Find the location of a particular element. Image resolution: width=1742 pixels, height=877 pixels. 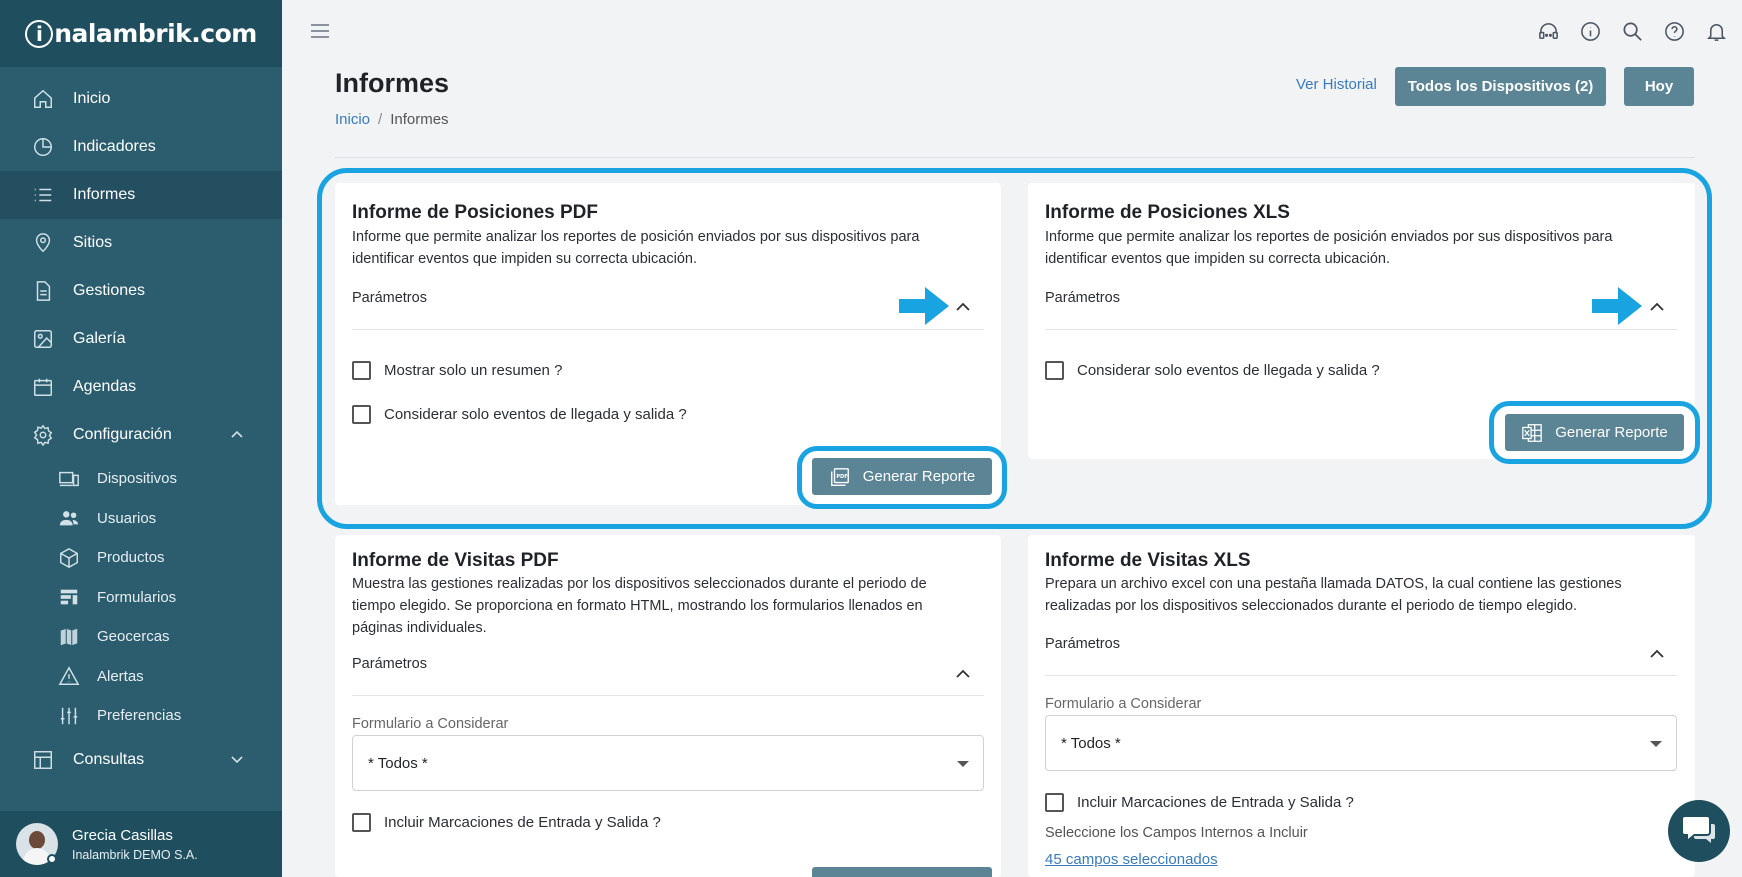

sidebar-item-consultas: Consultas is located at coordinates (141, 760).